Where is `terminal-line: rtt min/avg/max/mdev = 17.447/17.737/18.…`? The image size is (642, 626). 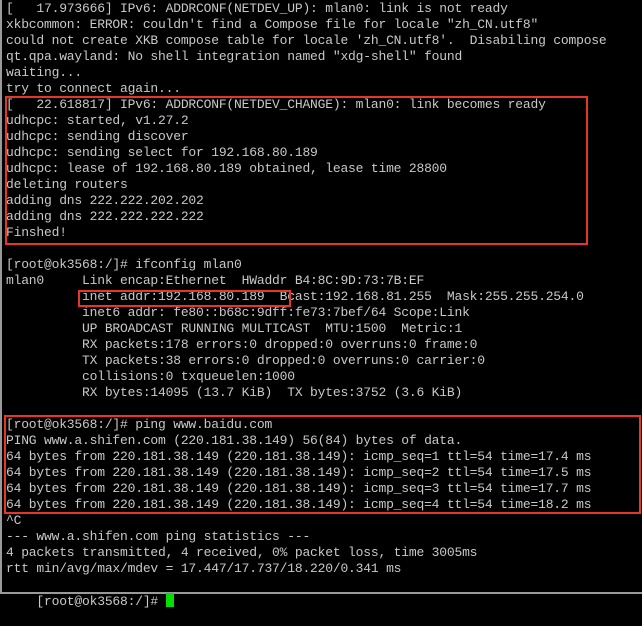 terminal-line: rtt min/avg/max/mdev = 17.447/17.737/18.… is located at coordinates (204, 568).